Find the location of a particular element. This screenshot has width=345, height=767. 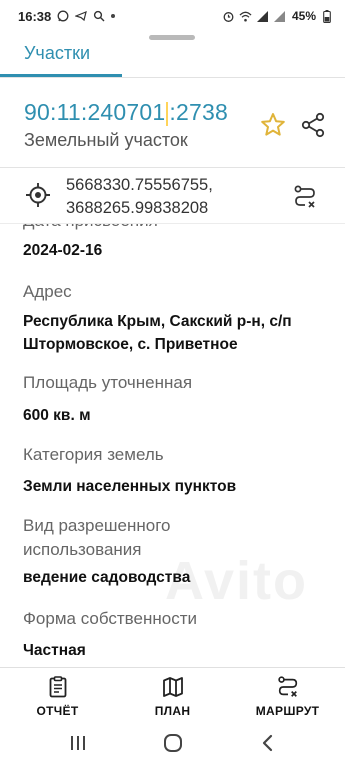

parcel-type: Земельный участок is located at coordinates (106, 140).